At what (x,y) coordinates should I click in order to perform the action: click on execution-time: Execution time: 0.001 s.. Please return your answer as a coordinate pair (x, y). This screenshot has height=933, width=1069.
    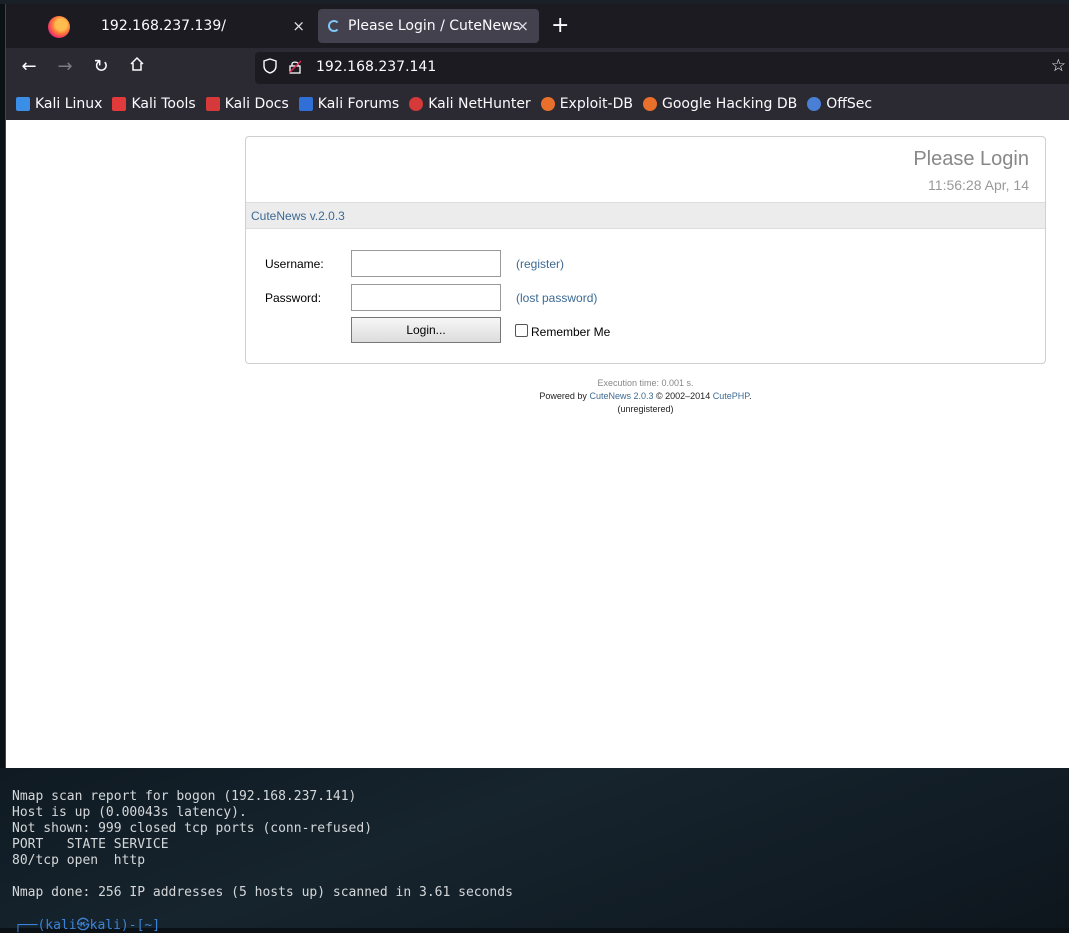
    Looking at the image, I should click on (645, 383).